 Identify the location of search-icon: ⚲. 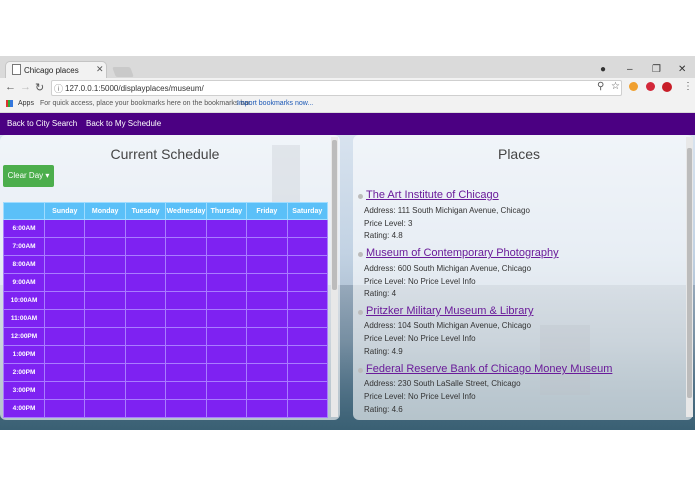
(600, 86).